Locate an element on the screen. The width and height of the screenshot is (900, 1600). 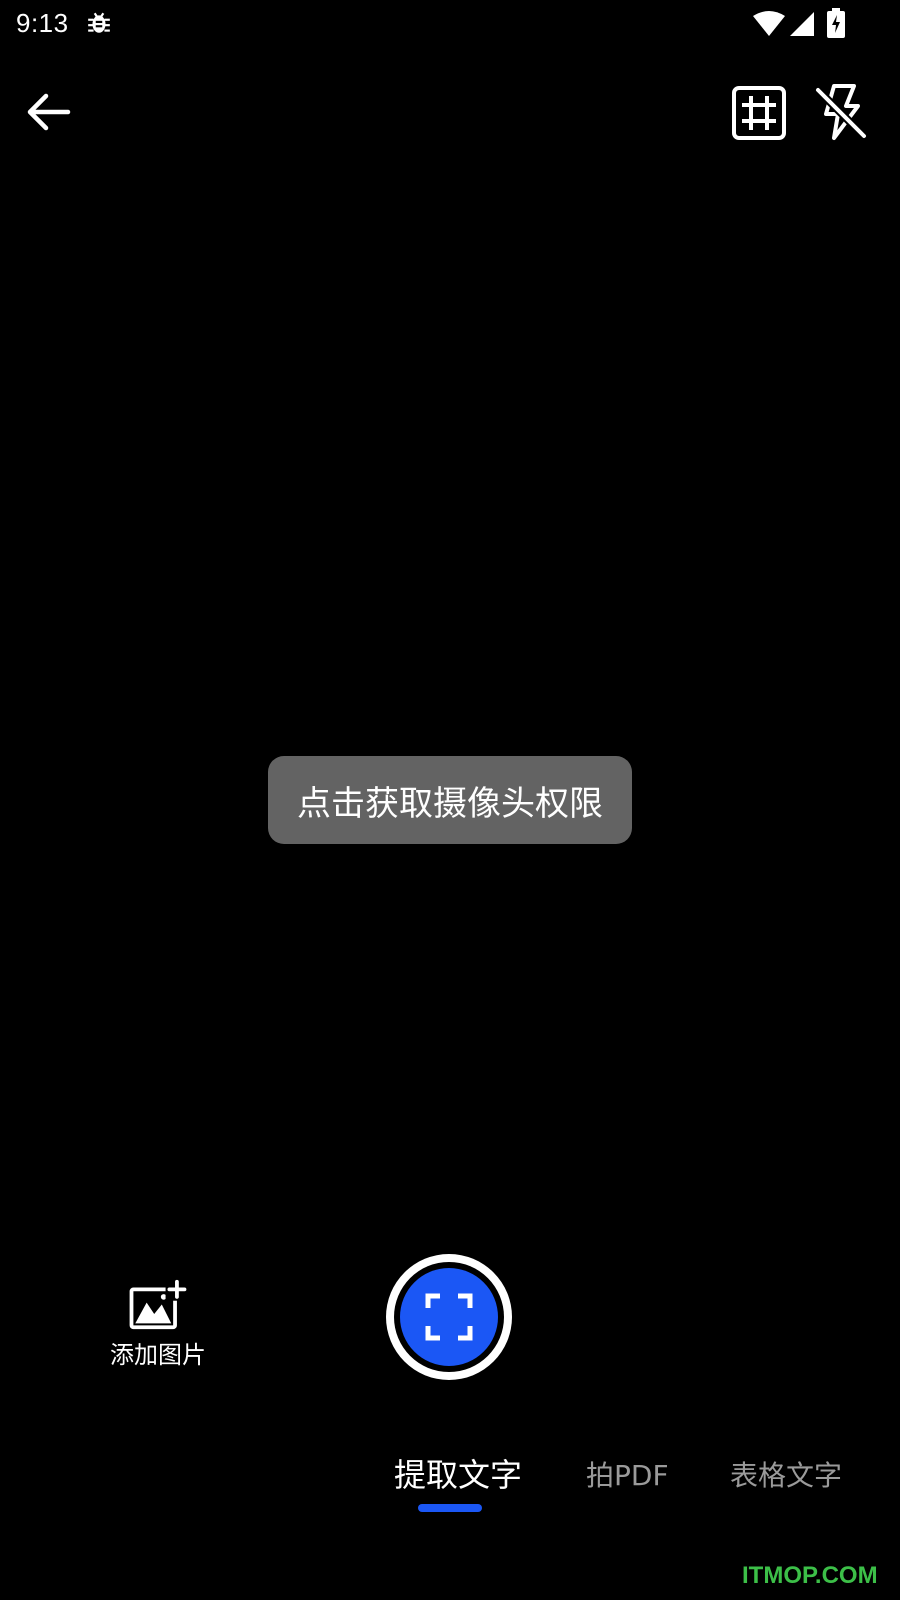
back-button is located at coordinates (48, 112).